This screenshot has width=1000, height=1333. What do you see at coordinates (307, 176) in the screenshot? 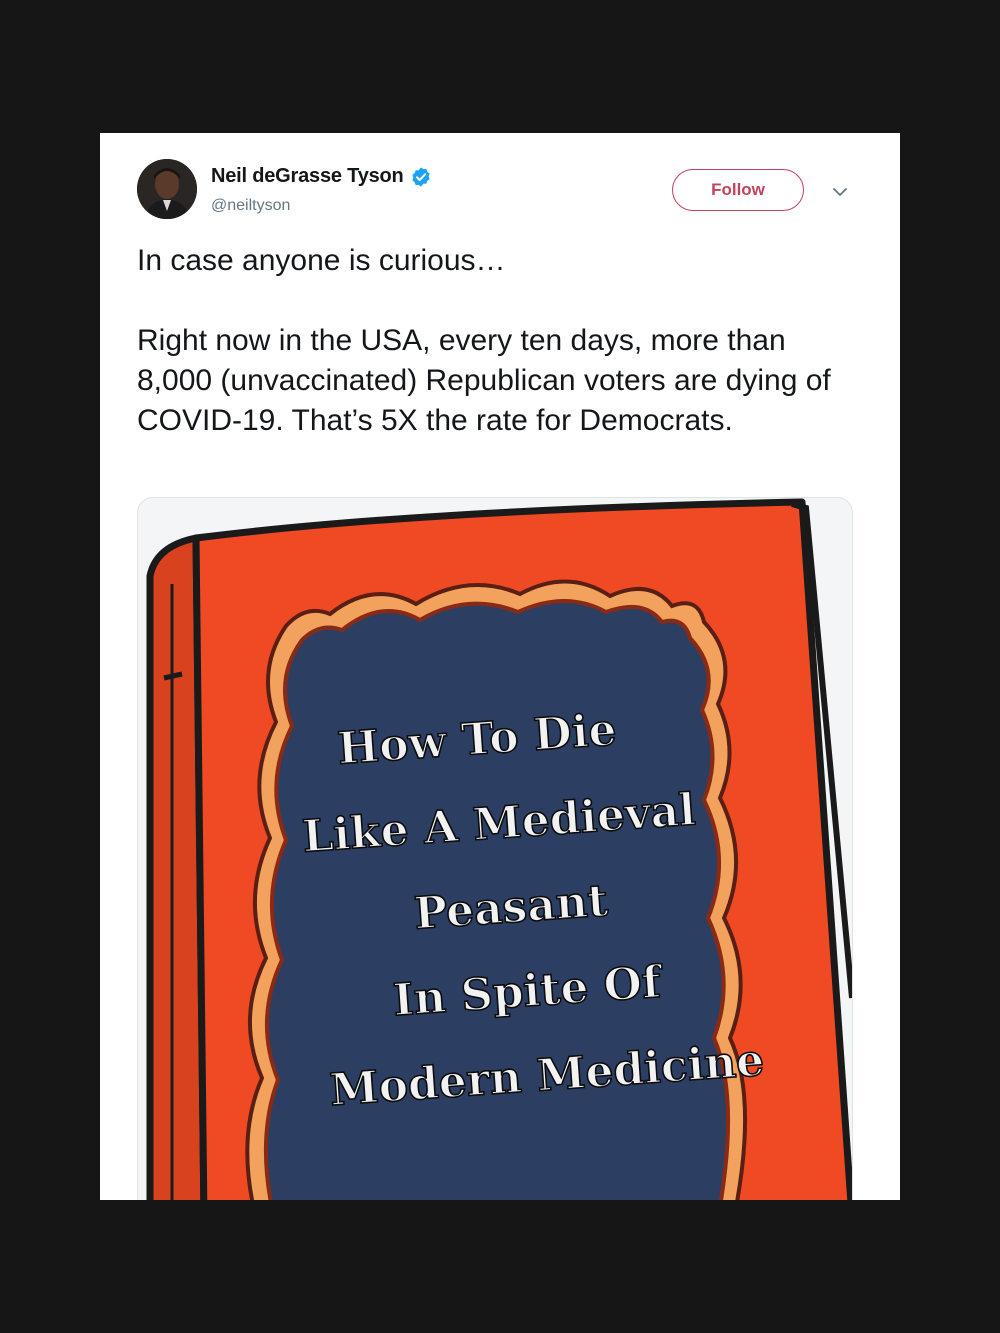
I see `author-display-name: Neil deGrasse Tyson` at bounding box center [307, 176].